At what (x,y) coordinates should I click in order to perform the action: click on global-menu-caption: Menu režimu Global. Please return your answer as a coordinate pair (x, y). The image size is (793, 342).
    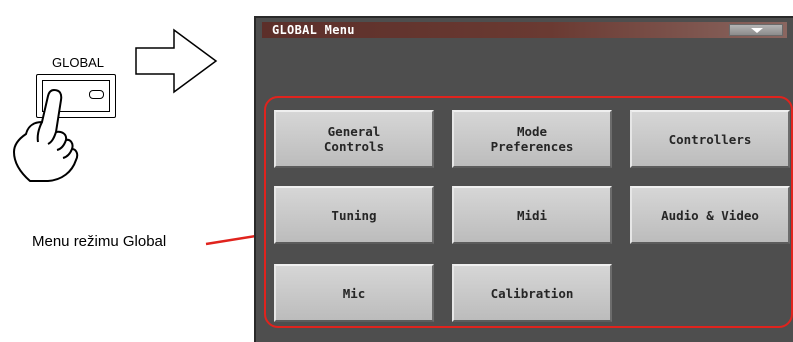
    Looking at the image, I should click on (99, 241).